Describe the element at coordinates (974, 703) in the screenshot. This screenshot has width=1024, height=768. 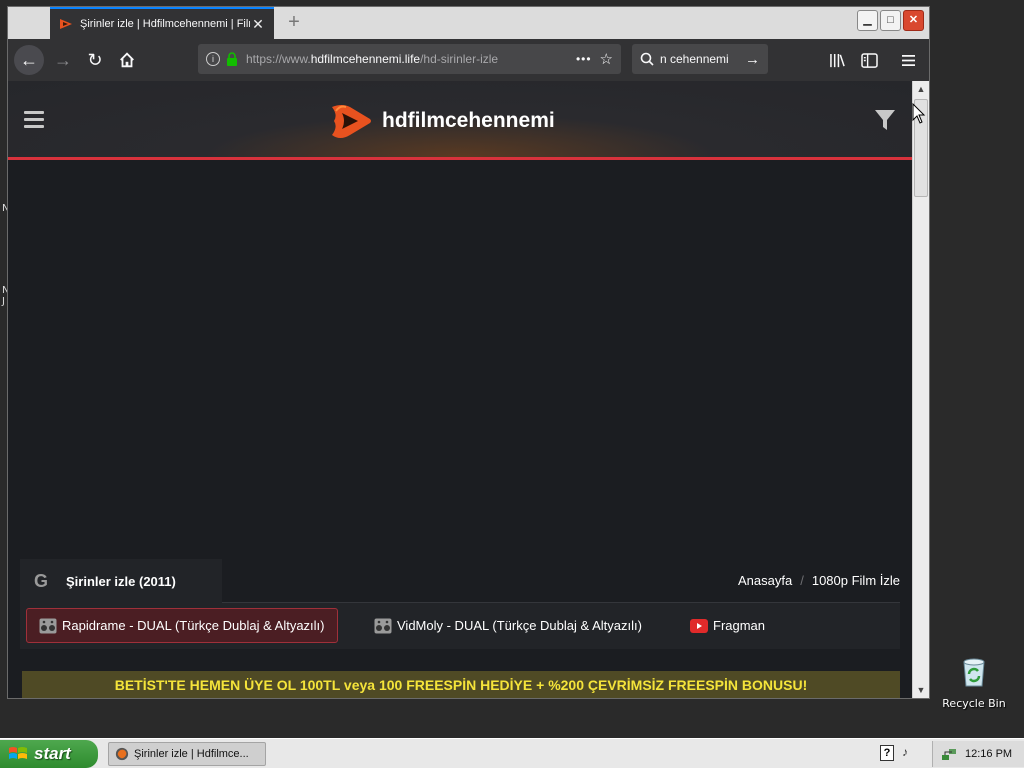
I see `recycle-bin-label: Recycle Bin` at that location.